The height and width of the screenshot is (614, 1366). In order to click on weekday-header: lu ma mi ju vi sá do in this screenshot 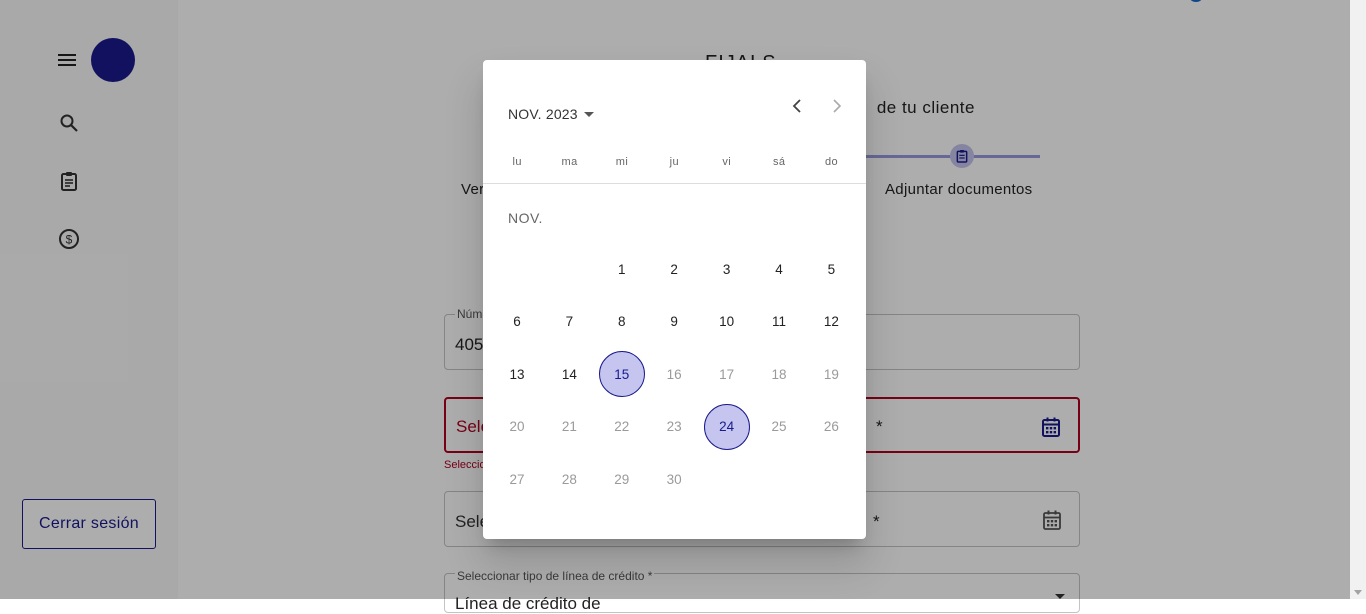, I will do `click(674, 162)`.